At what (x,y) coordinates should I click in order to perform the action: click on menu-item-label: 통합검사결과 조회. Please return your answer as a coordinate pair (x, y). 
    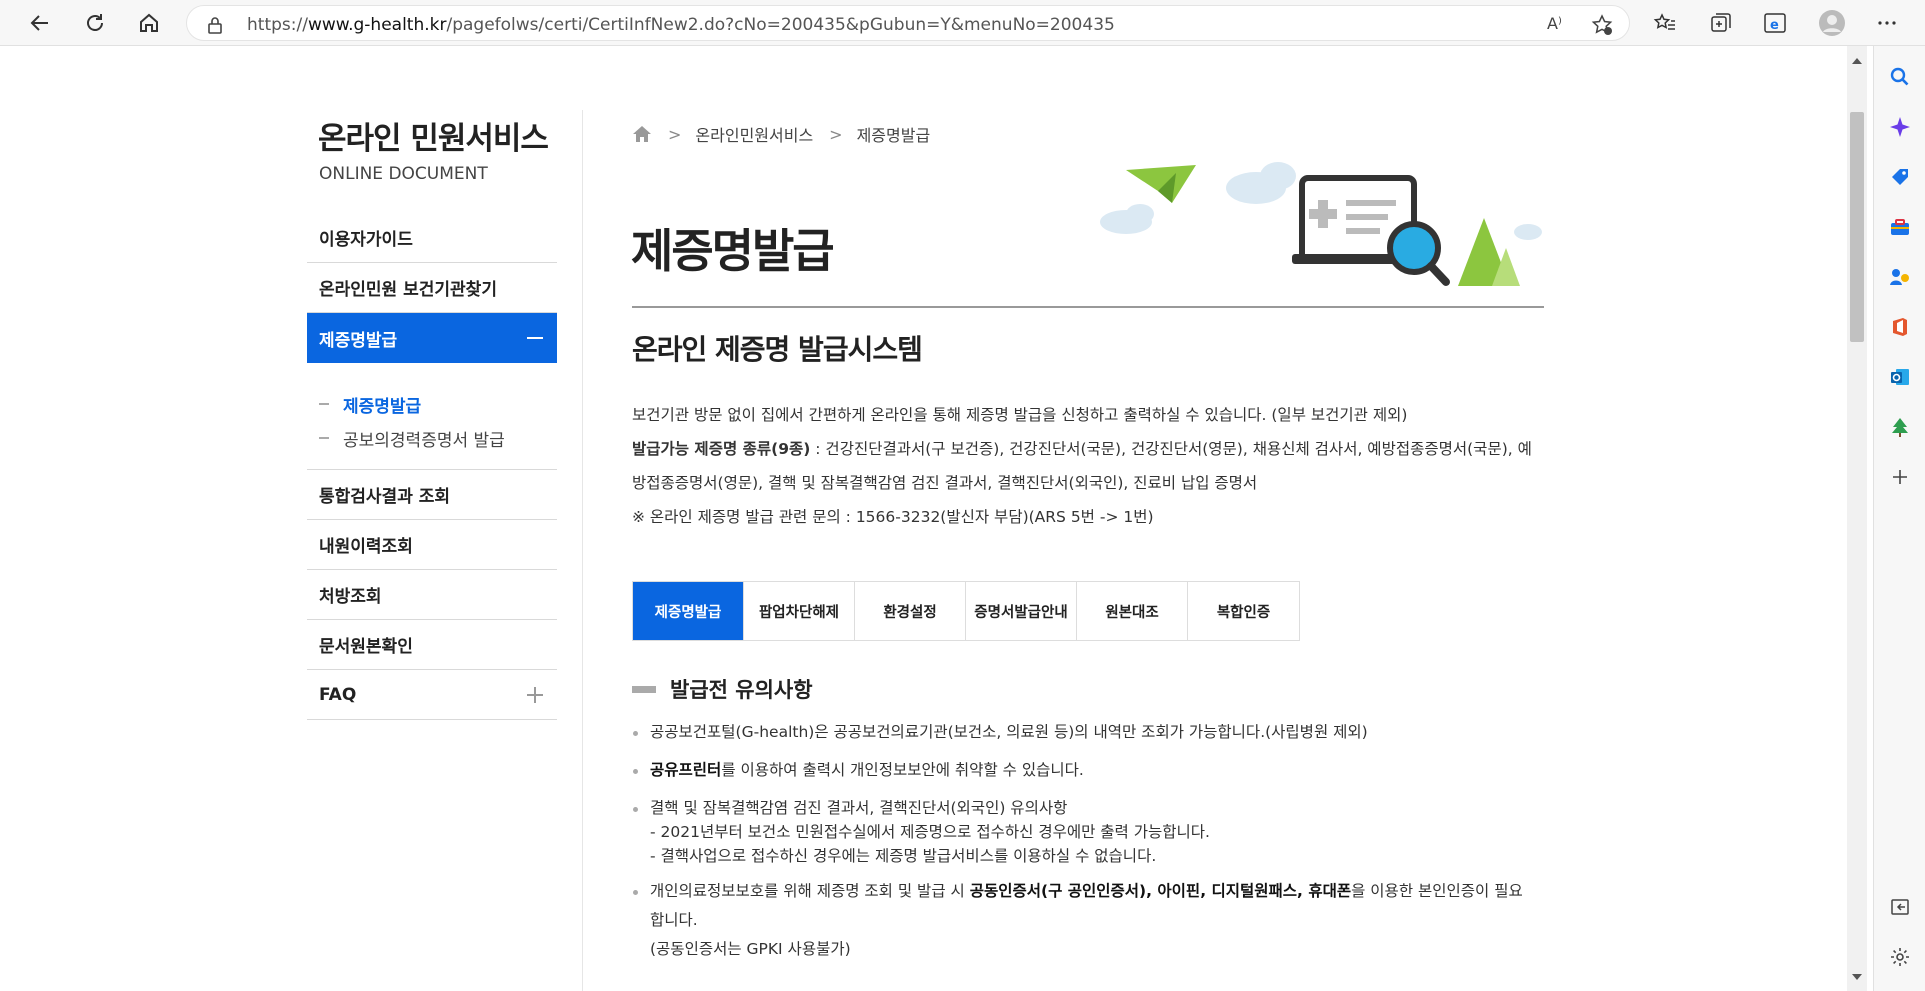
    Looking at the image, I should click on (385, 497).